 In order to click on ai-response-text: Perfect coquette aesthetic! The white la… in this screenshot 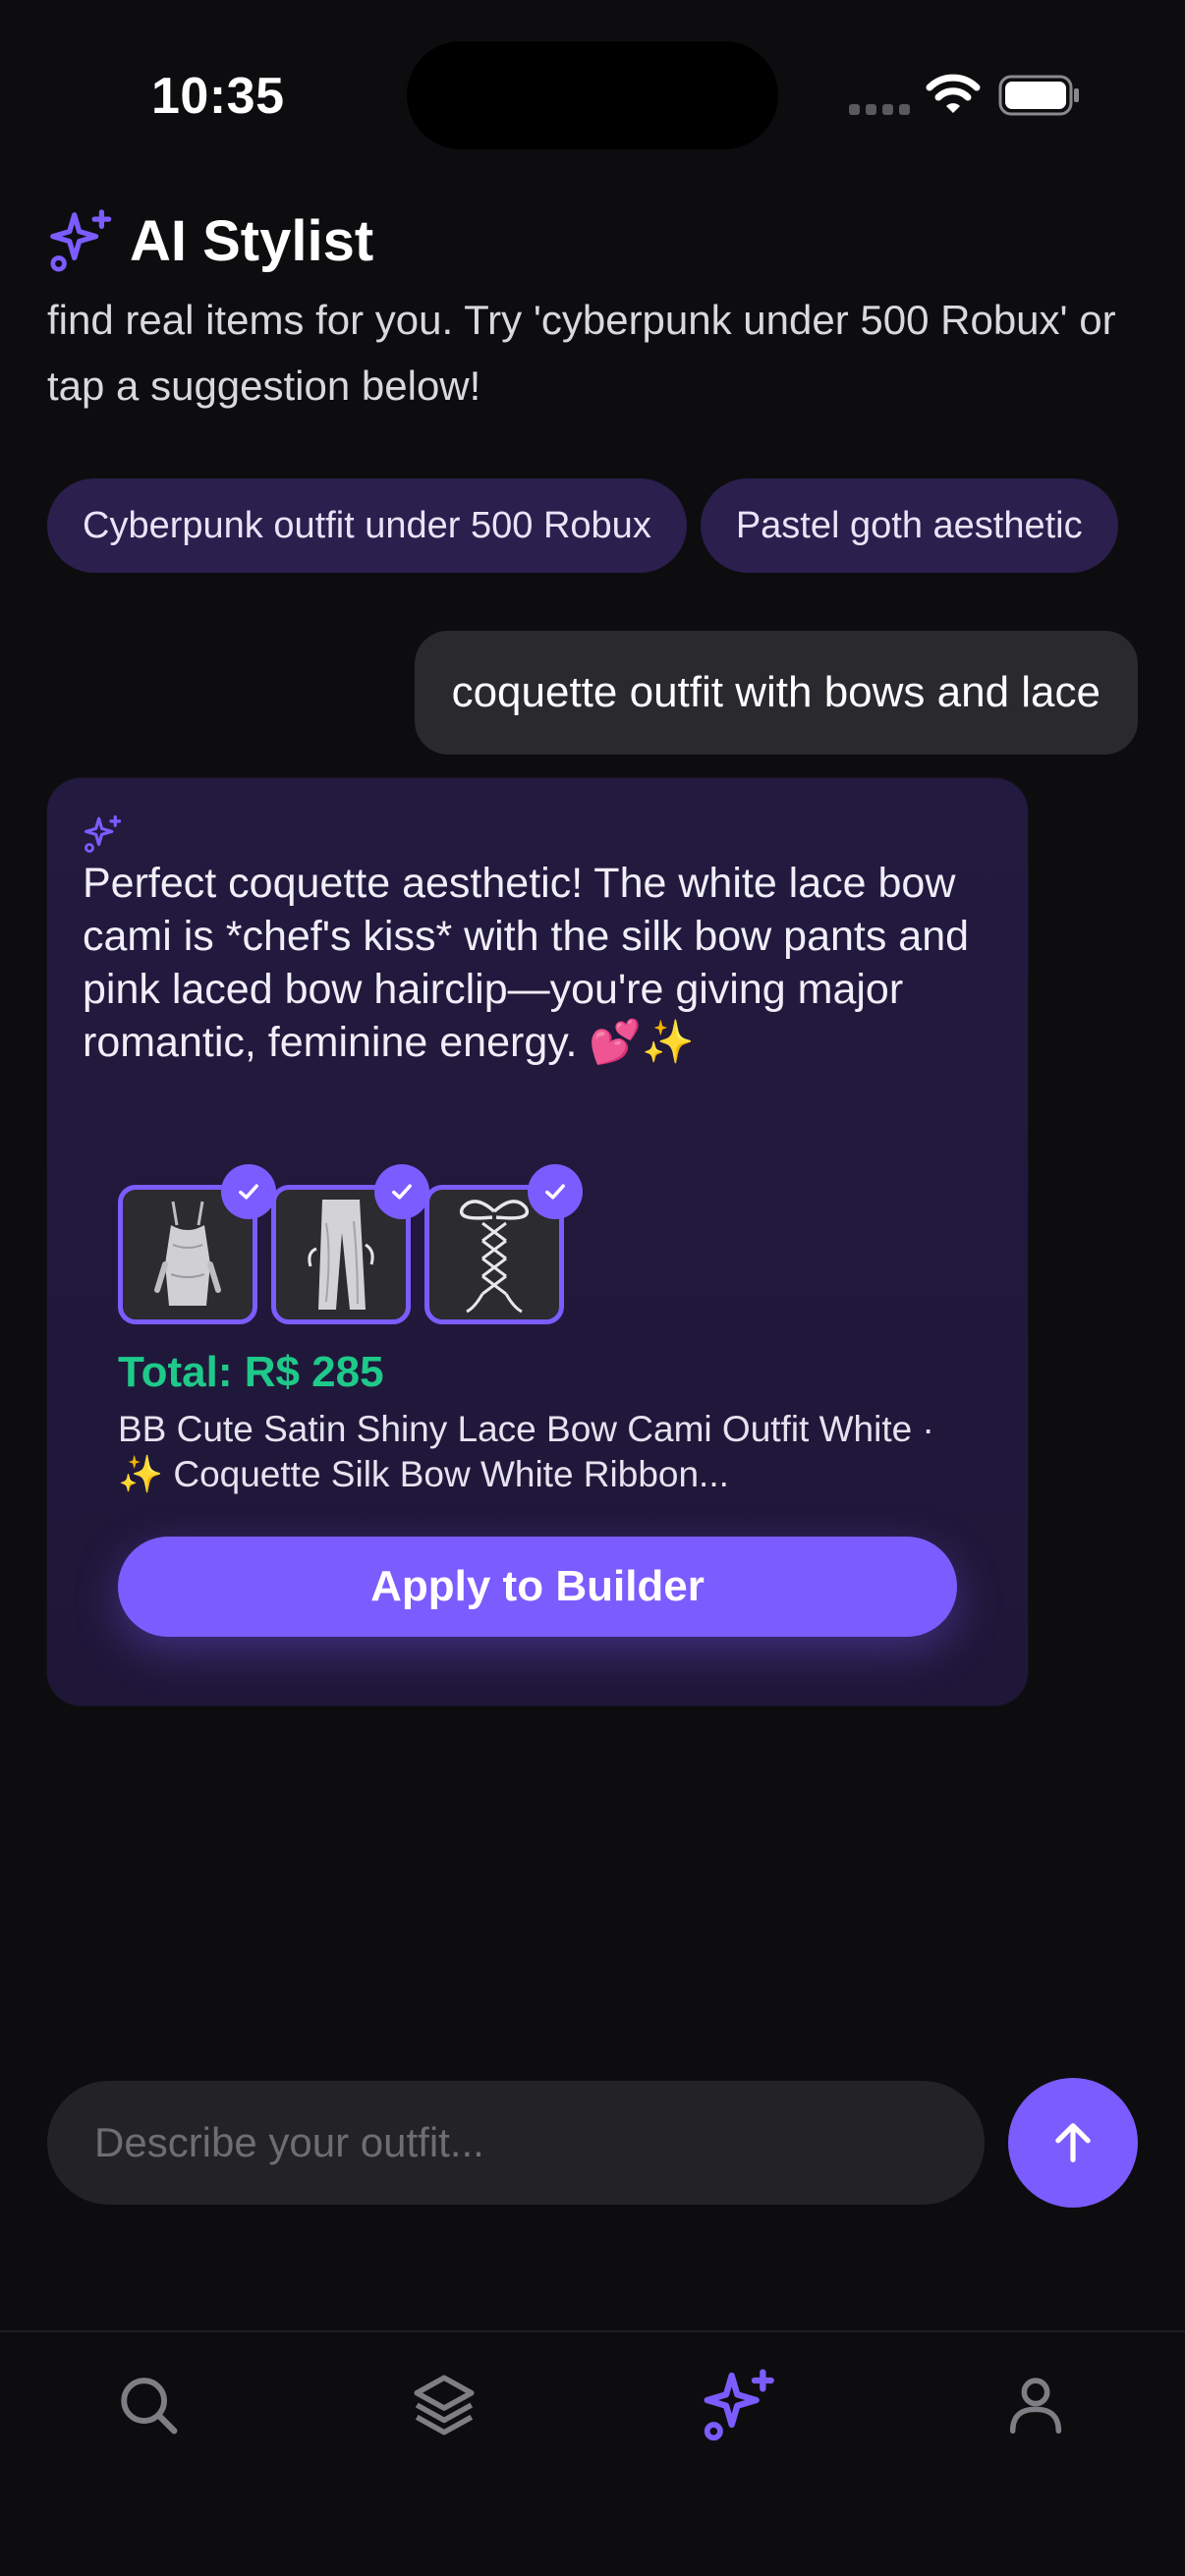, I will do `click(527, 963)`.